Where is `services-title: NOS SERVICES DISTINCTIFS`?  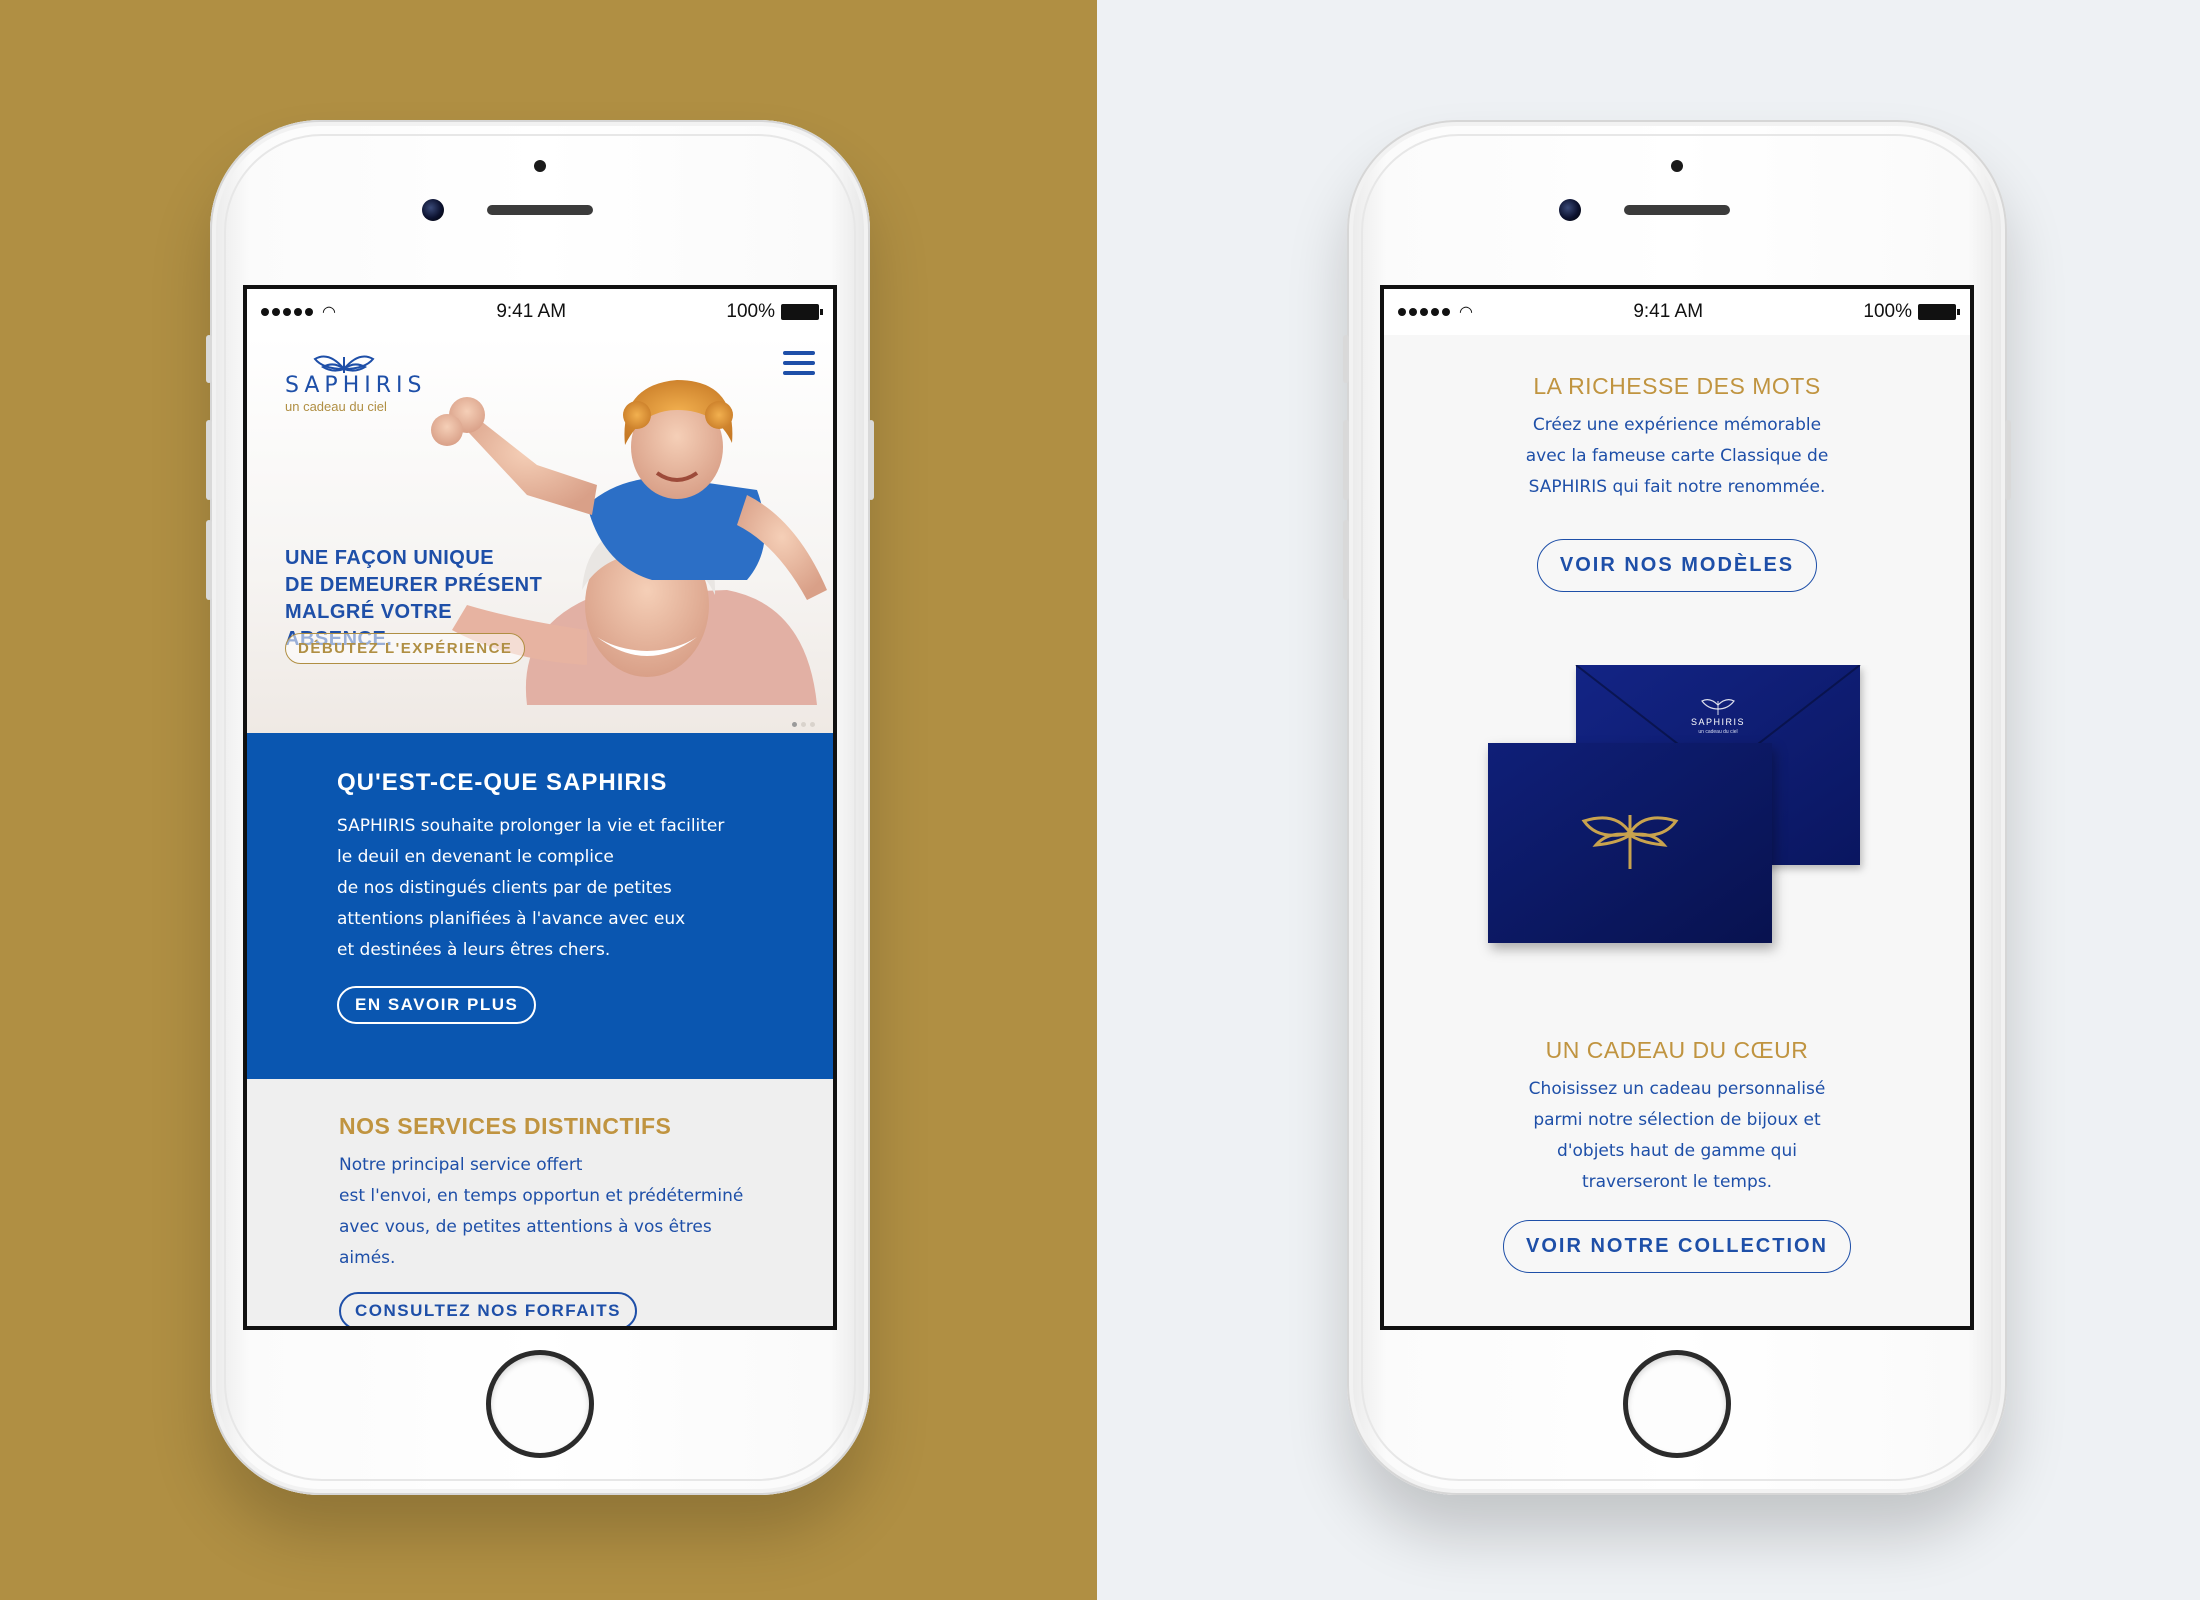
services-title: NOS SERVICES DISTINCTIFS is located at coordinates (505, 1126).